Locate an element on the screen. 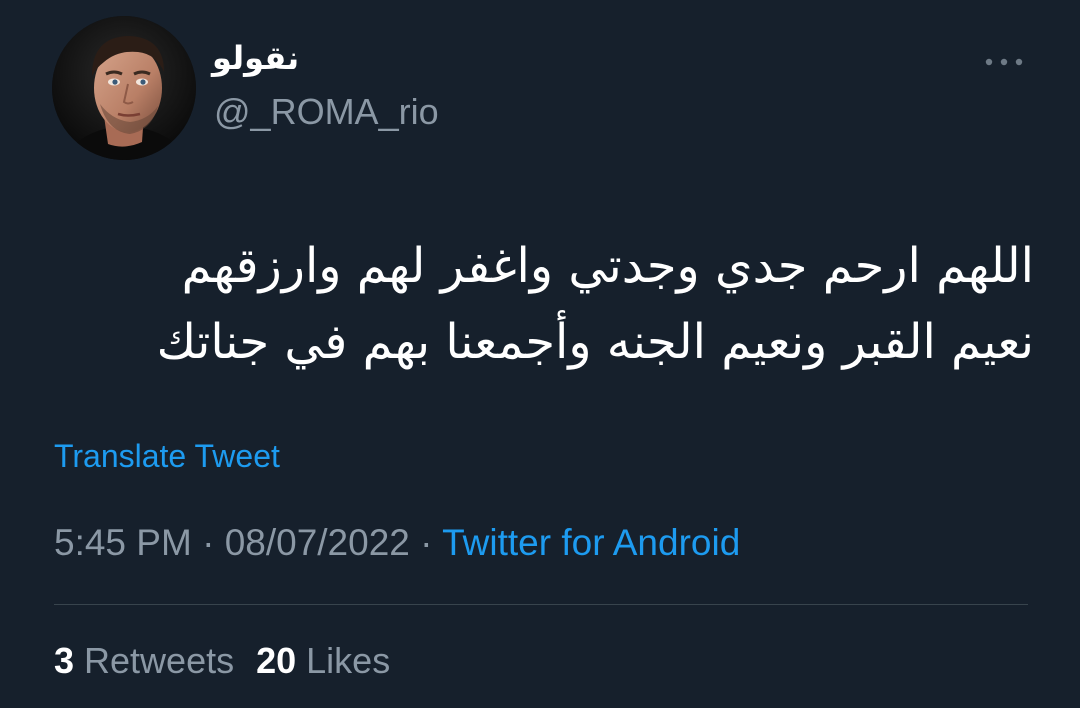 Image resolution: width=1080 pixels, height=708 pixels. avatar-image is located at coordinates (124, 88).